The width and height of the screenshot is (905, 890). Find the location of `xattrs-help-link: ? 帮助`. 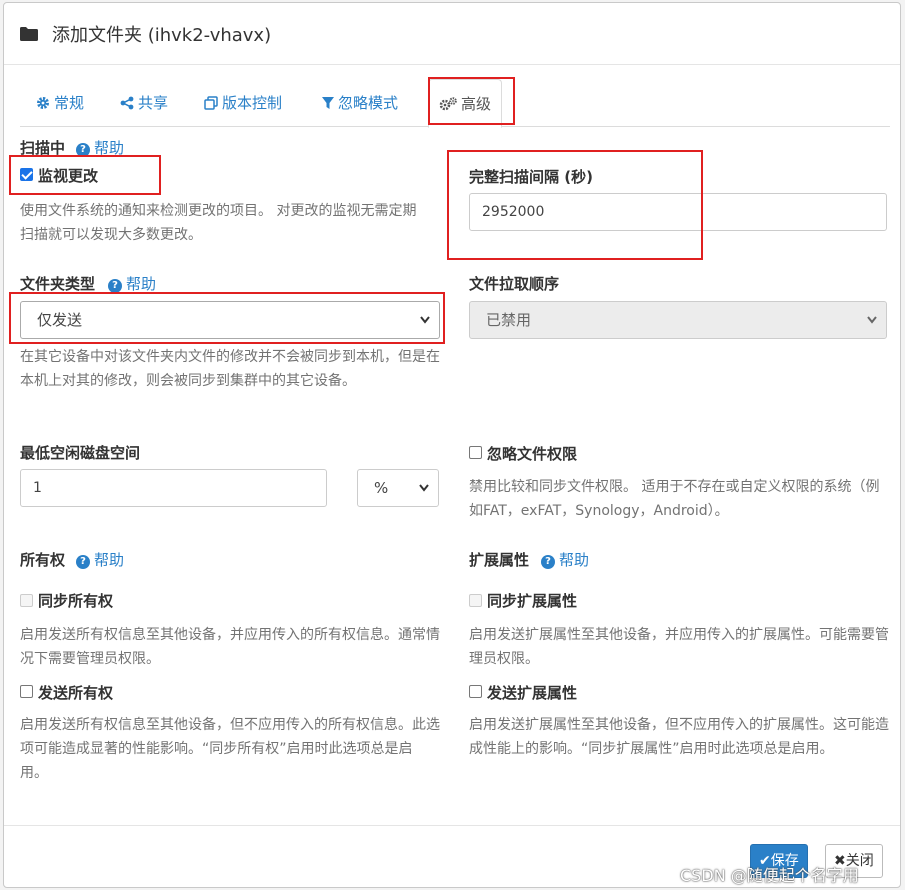

xattrs-help-link: ? 帮助 is located at coordinates (565, 559).